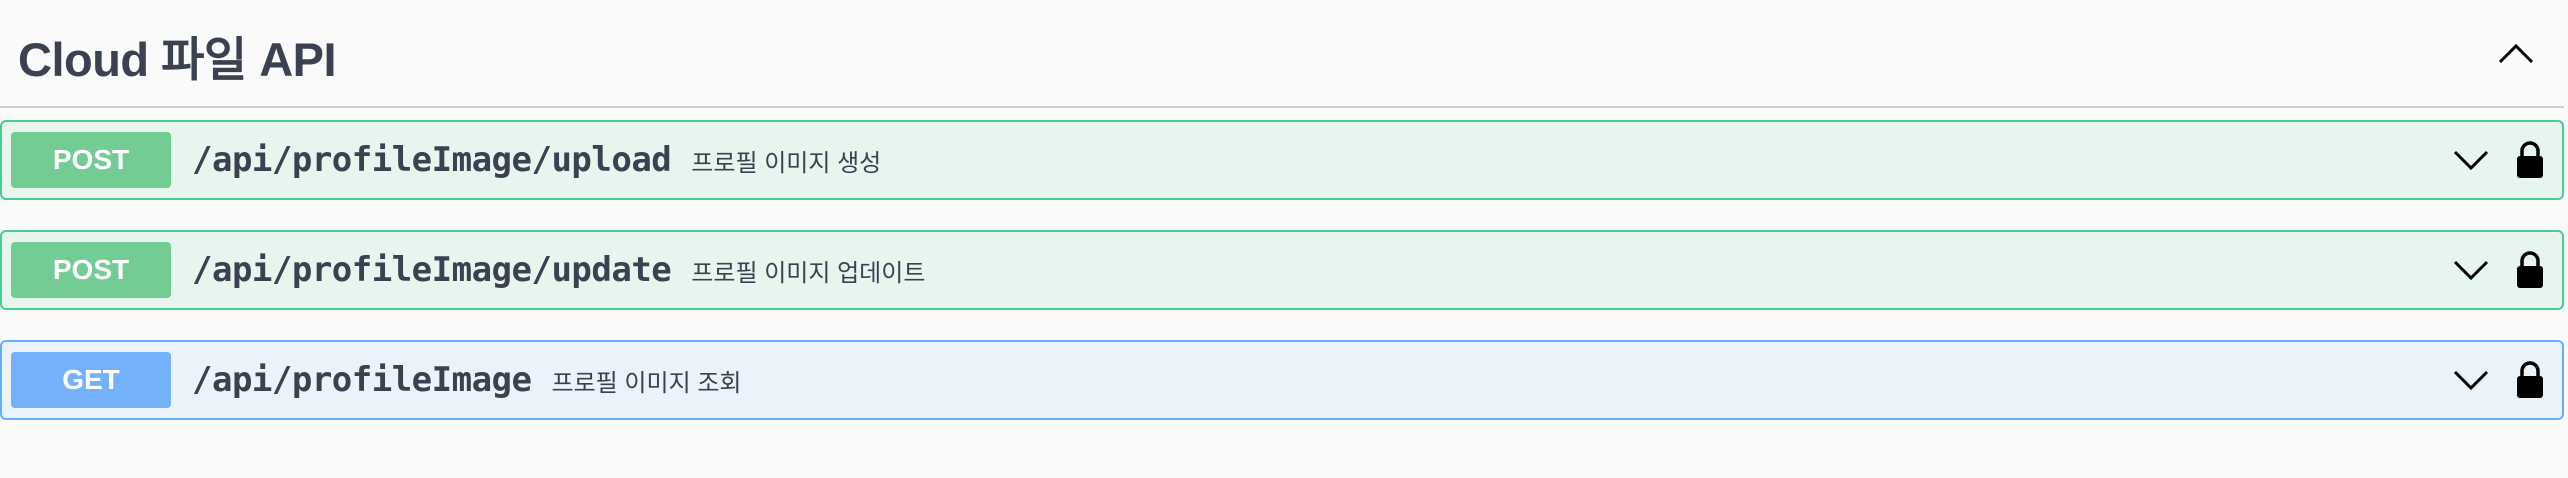 This screenshot has width=2568, height=478. Describe the element at coordinates (646, 383) in the screenshot. I see `endpoint-summary: 프로필 이미지 조회` at that location.